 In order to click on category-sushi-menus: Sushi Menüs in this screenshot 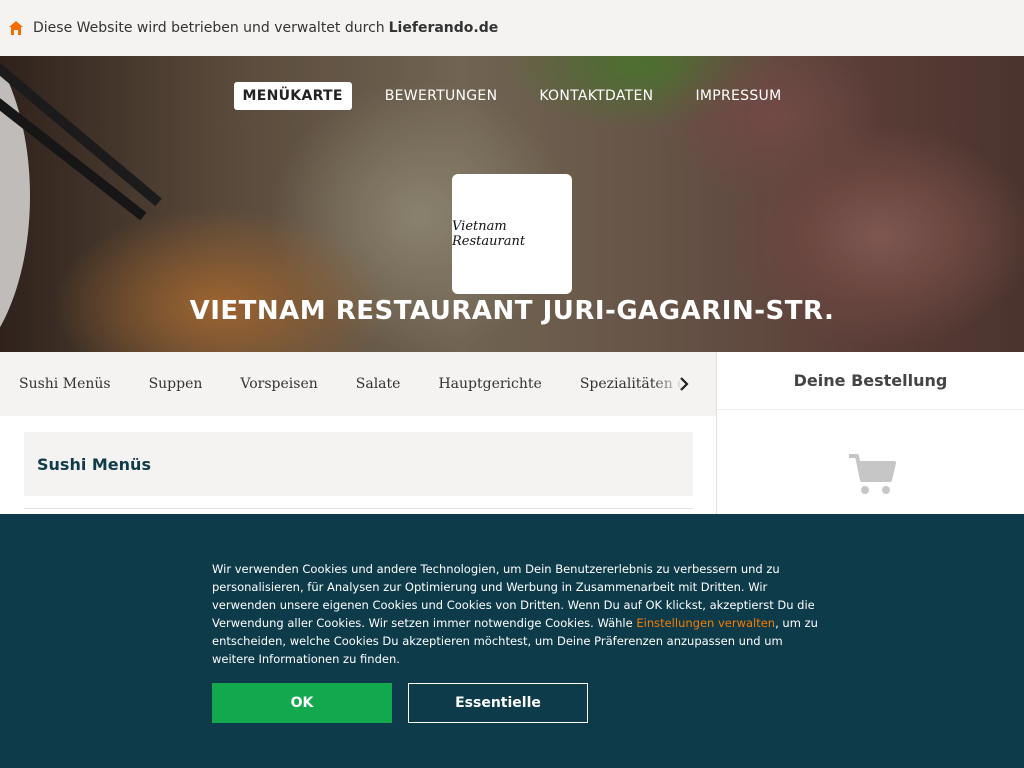, I will do `click(65, 384)`.